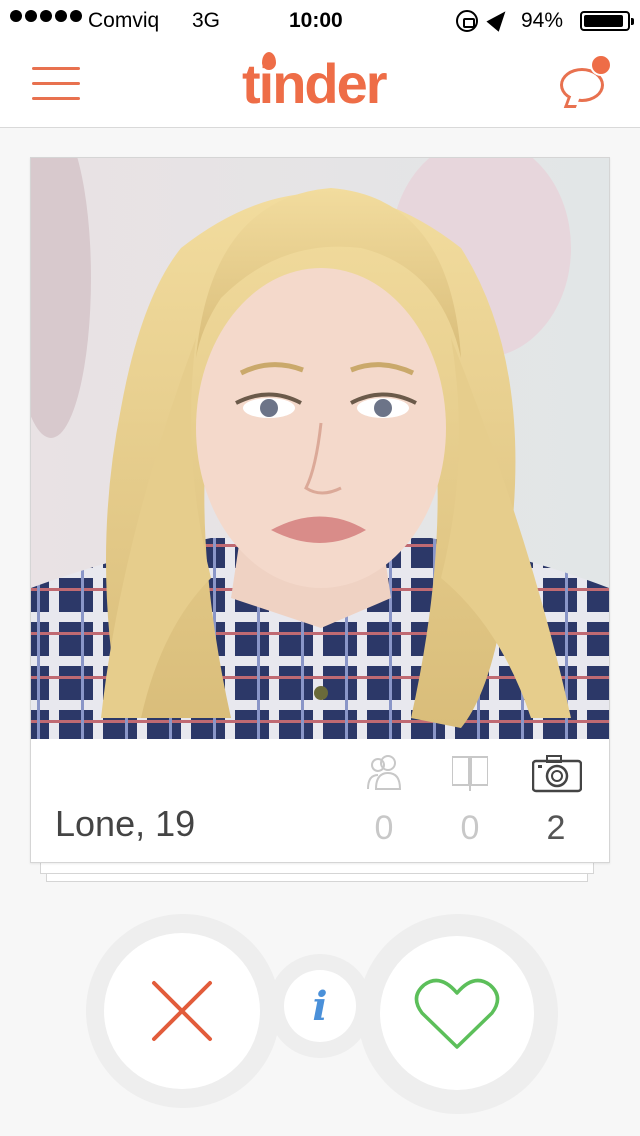 This screenshot has width=640, height=1136. Describe the element at coordinates (315, 82) in the screenshot. I see `tinder-logo: tinder` at that location.